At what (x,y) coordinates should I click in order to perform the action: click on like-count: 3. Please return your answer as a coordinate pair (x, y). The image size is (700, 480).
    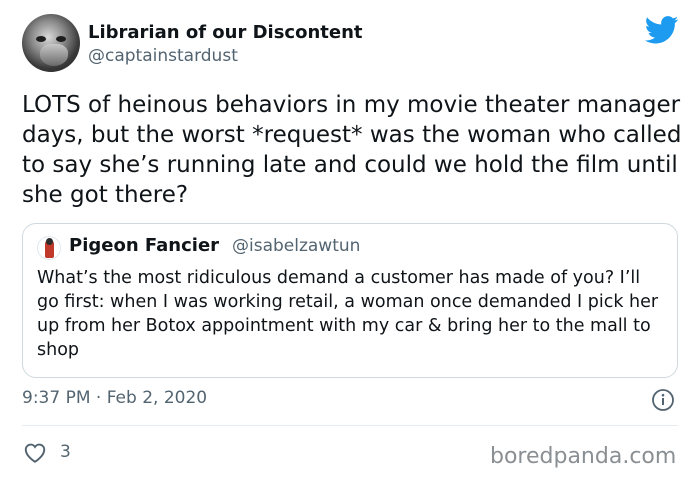
    Looking at the image, I should click on (65, 452).